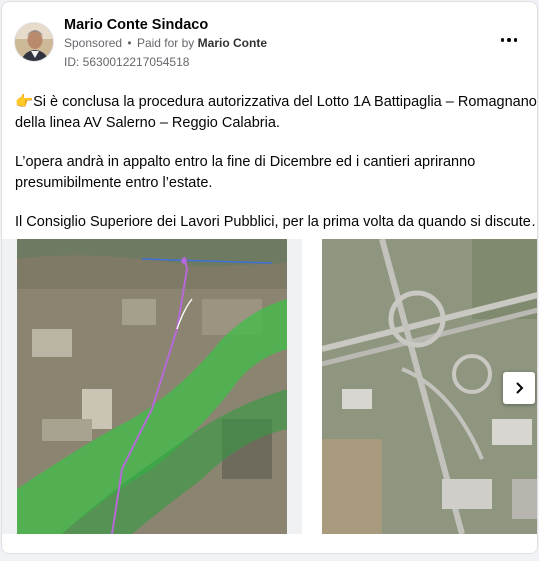 Image resolution: width=539 pixels, height=561 pixels. I want to click on paid-for-prefix: Paid for by, so click(165, 43).